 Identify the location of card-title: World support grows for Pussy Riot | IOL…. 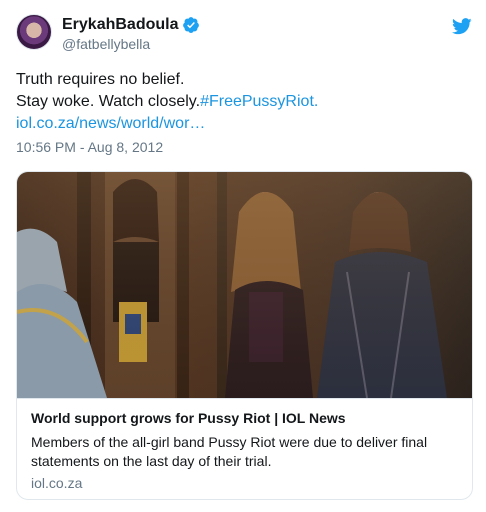
(188, 418).